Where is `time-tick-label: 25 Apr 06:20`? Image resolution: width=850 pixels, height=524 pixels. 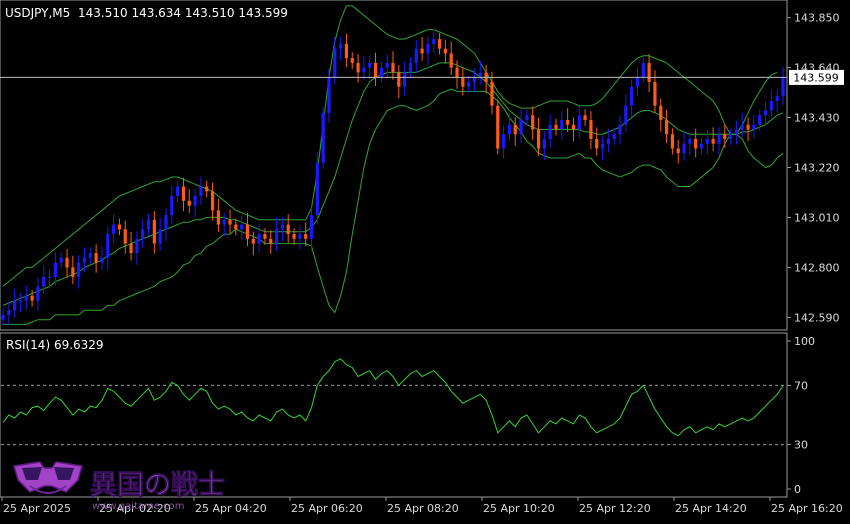 time-tick-label: 25 Apr 06:20 is located at coordinates (327, 508).